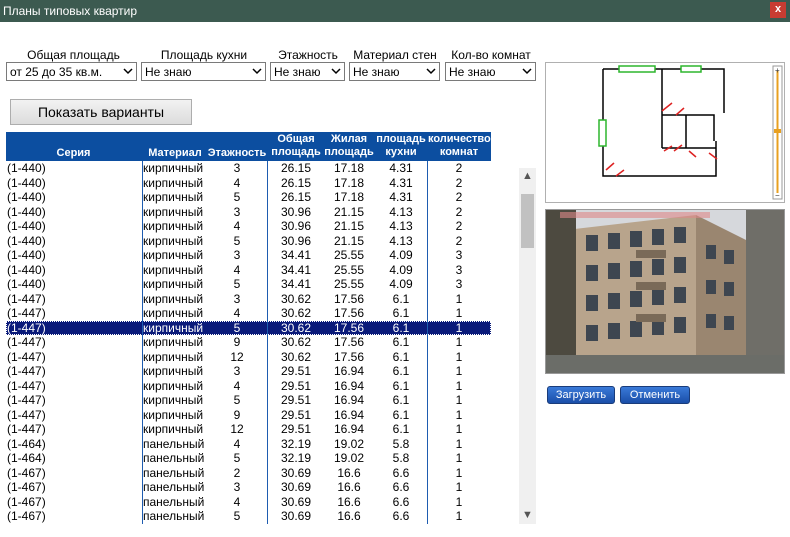 This screenshot has height=537, width=790. I want to click on cell-series: (1-464), so click(26, 458).